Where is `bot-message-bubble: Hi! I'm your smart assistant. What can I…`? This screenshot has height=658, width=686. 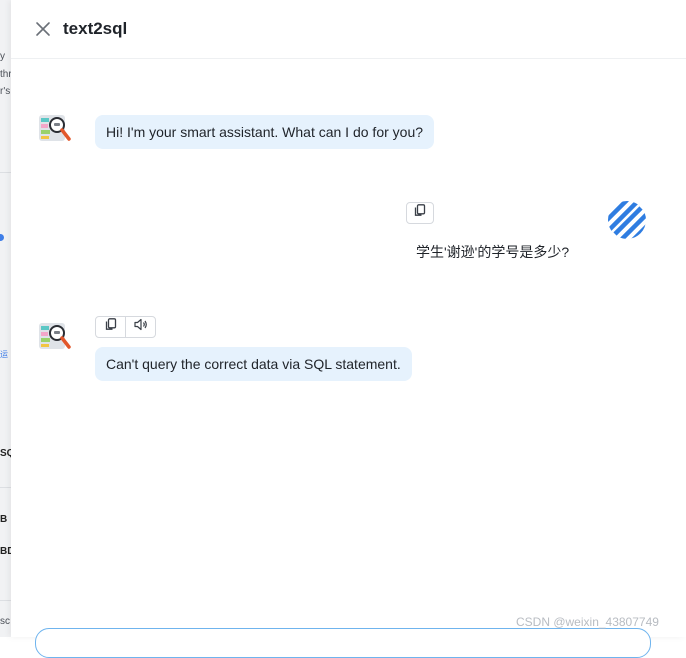
bot-message-bubble: Hi! I'm your smart assistant. What can I… is located at coordinates (265, 132).